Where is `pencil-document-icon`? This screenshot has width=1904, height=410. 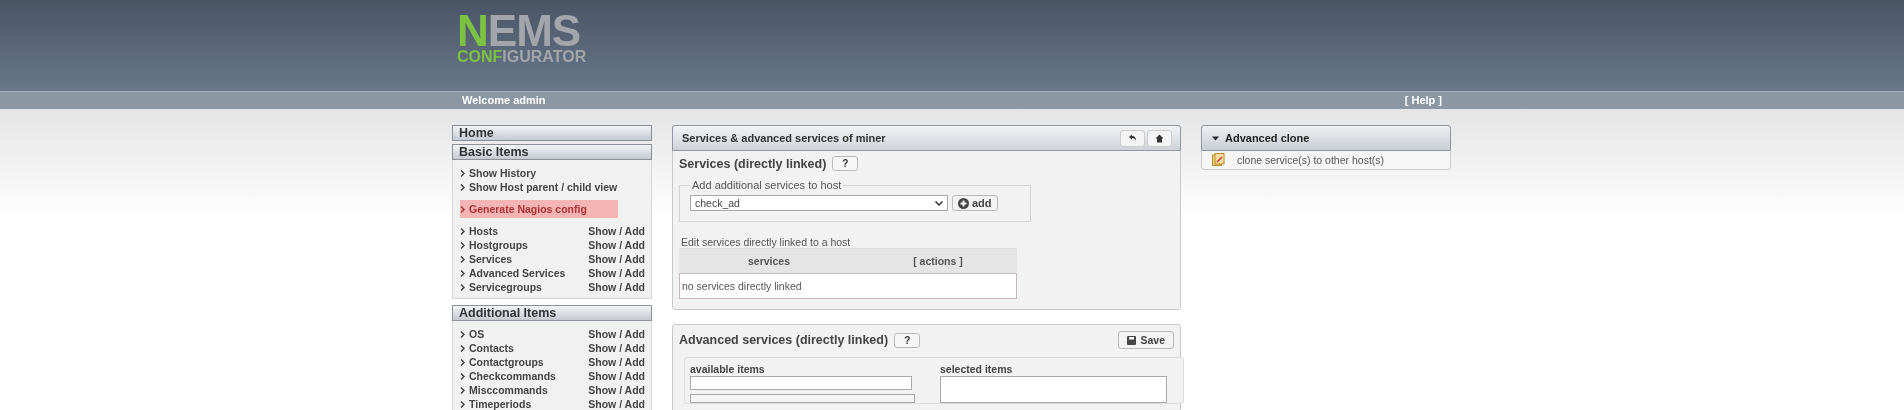
pencil-document-icon is located at coordinates (1218, 159).